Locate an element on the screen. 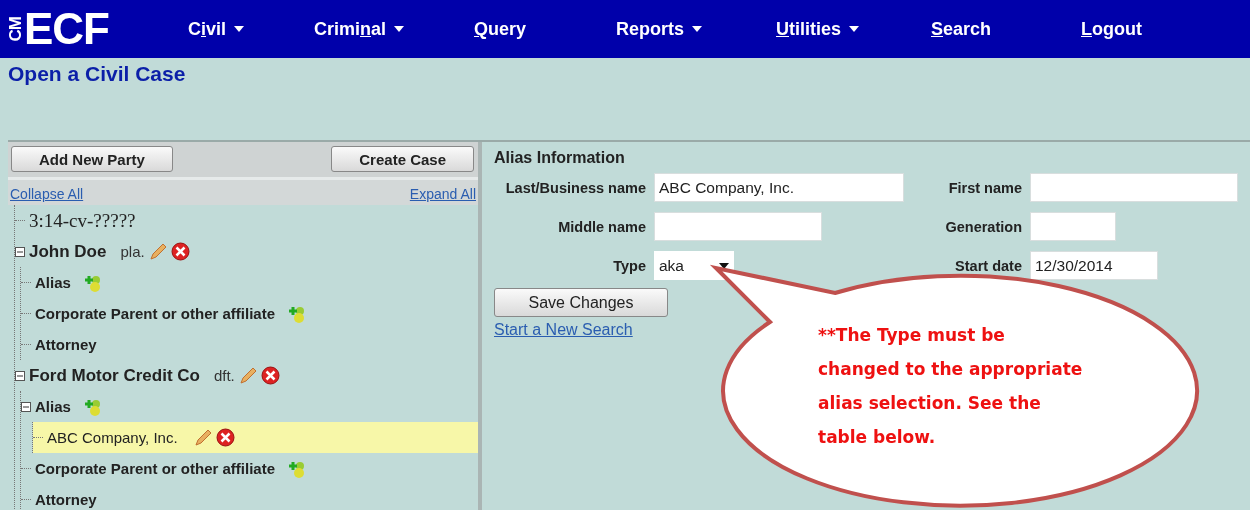  section-heading: Alias Information is located at coordinates (559, 158).